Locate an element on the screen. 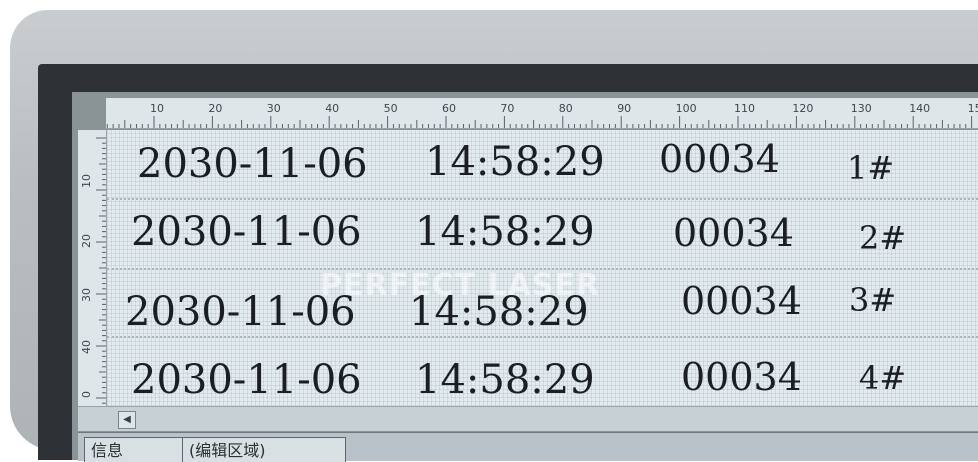 The width and height of the screenshot is (978, 462). bottom-tab-strip: 信息 (编辑区域) is located at coordinates (528, 447).